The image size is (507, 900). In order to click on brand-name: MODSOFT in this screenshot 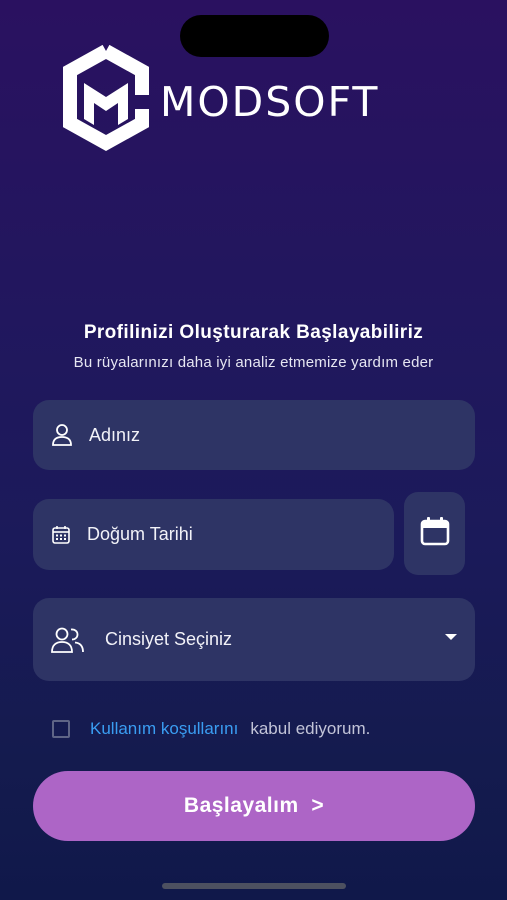, I will do `click(270, 102)`.